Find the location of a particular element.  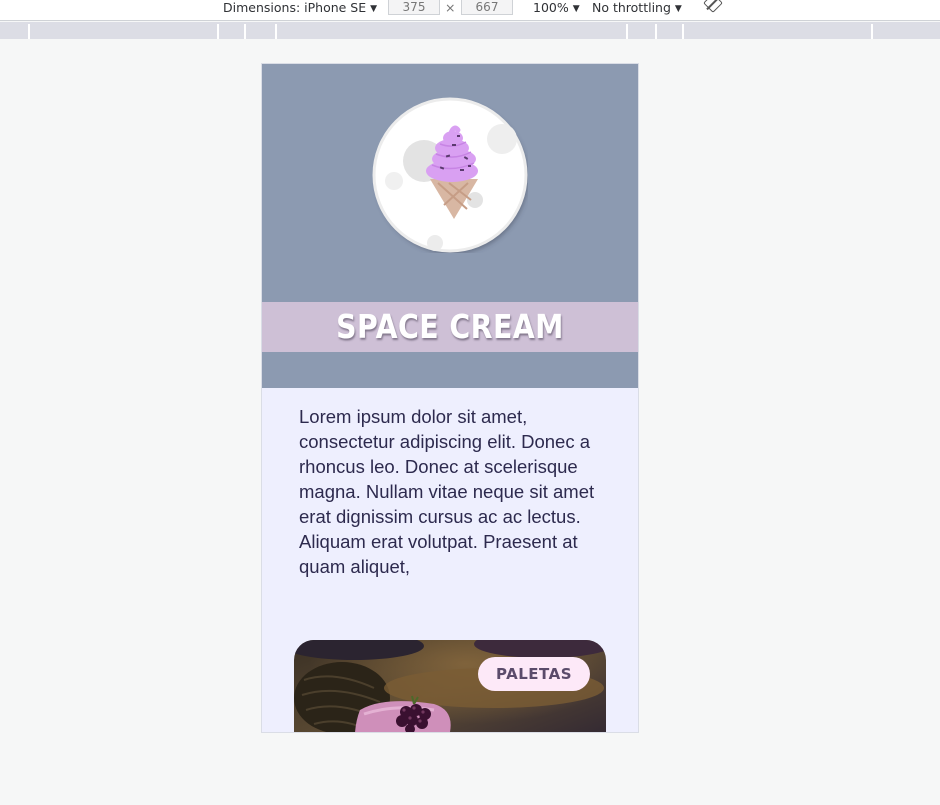

width-input: 375 is located at coordinates (414, 7).